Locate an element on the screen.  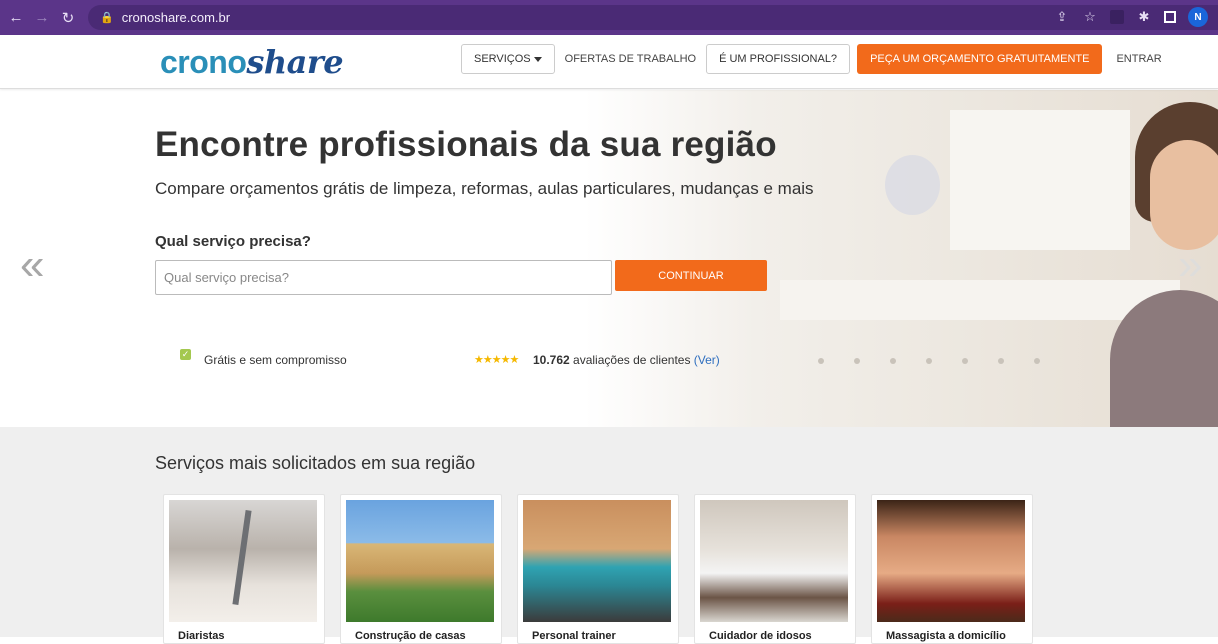
hero-bg-window is located at coordinates (1040, 180).